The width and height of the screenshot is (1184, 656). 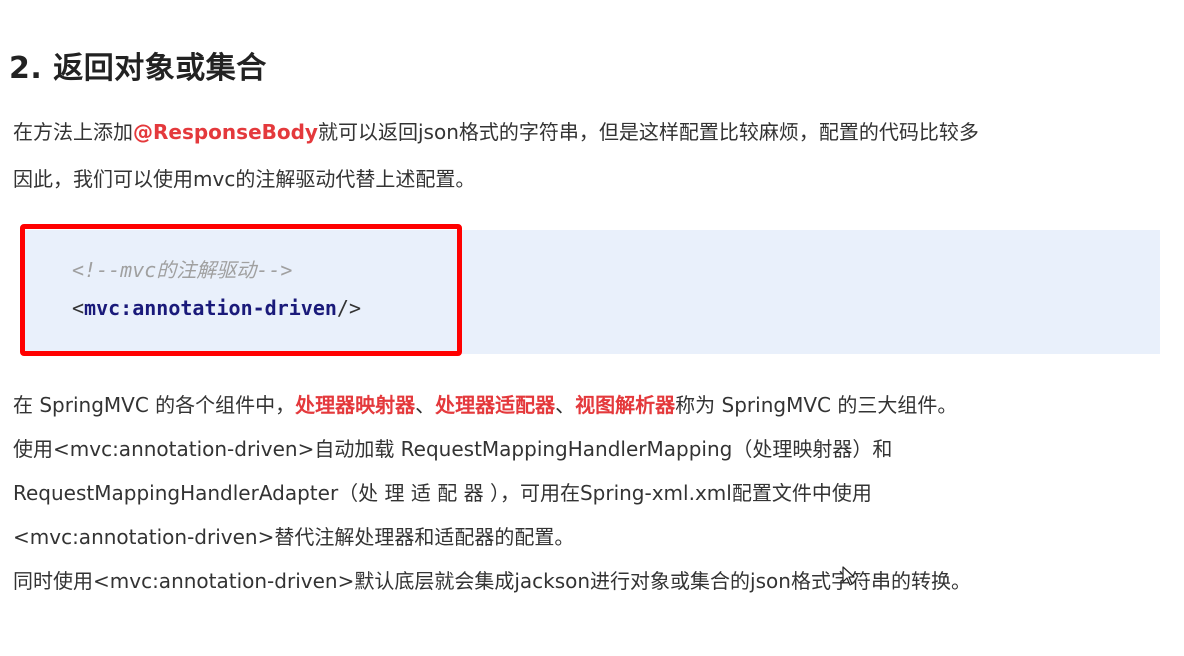 I want to click on intro-text-after: 就可以返回json格式的字符串，但是这样配置比较麻烦，配置的代码比较多, so click(x=648, y=132).